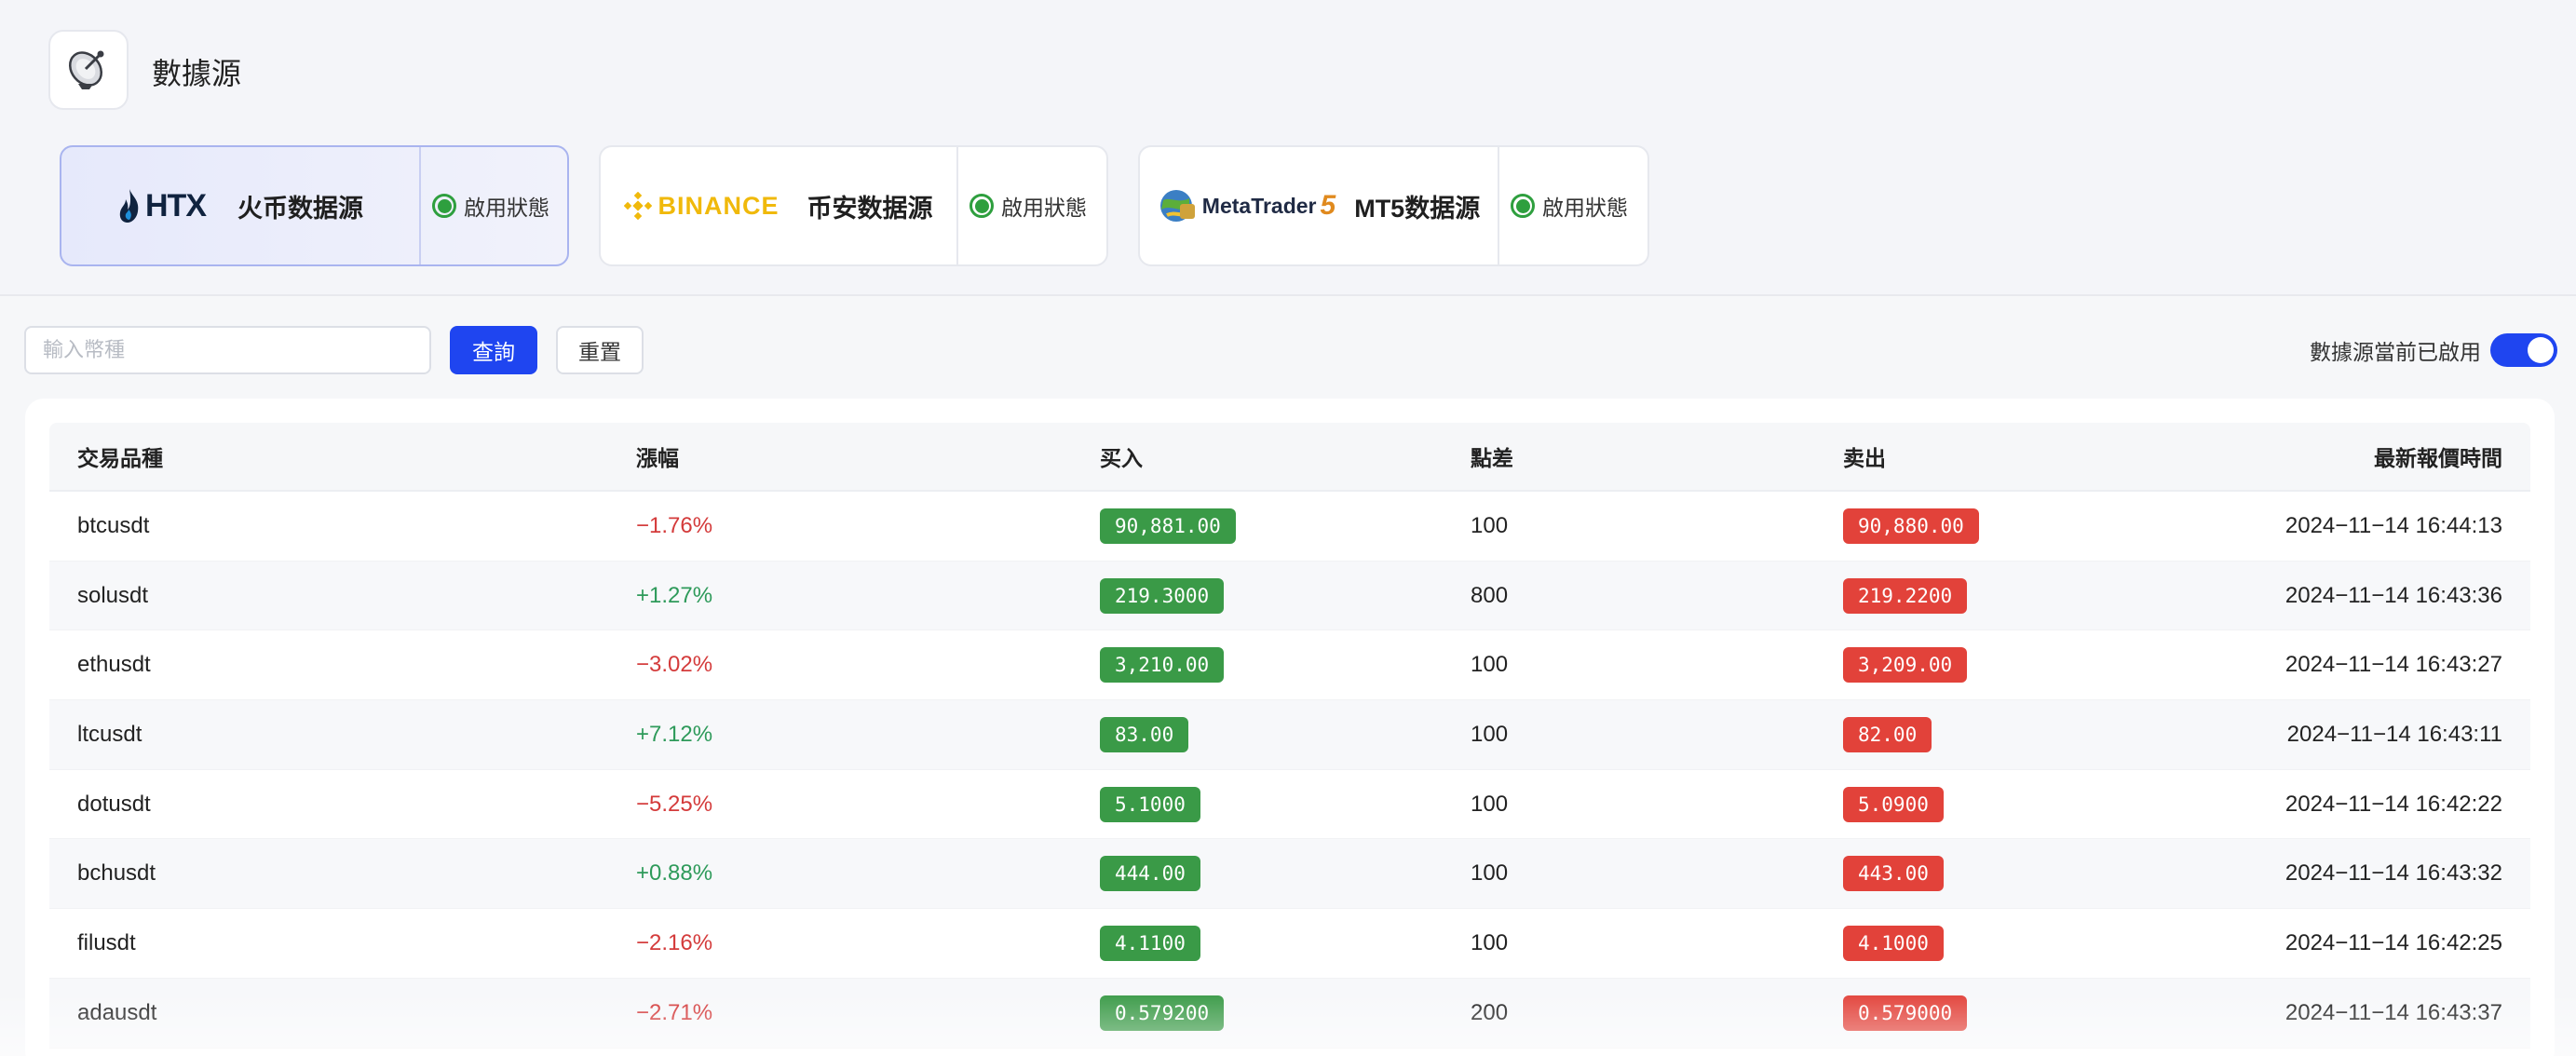 The height and width of the screenshot is (1056, 2576). Describe the element at coordinates (1289, 457) in the screenshot. I see `table-header-row: 交易品種 漲幅 买入 點差 卖出 最新報價時間` at that location.